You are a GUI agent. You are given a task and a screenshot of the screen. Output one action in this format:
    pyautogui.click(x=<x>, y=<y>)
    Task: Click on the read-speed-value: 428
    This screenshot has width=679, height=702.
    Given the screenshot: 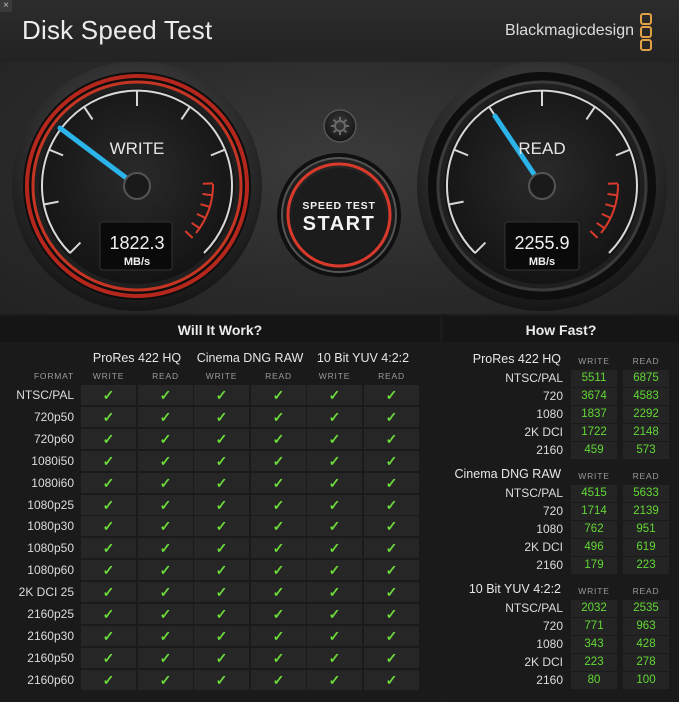 What is the action you would take?
    pyautogui.click(x=646, y=644)
    